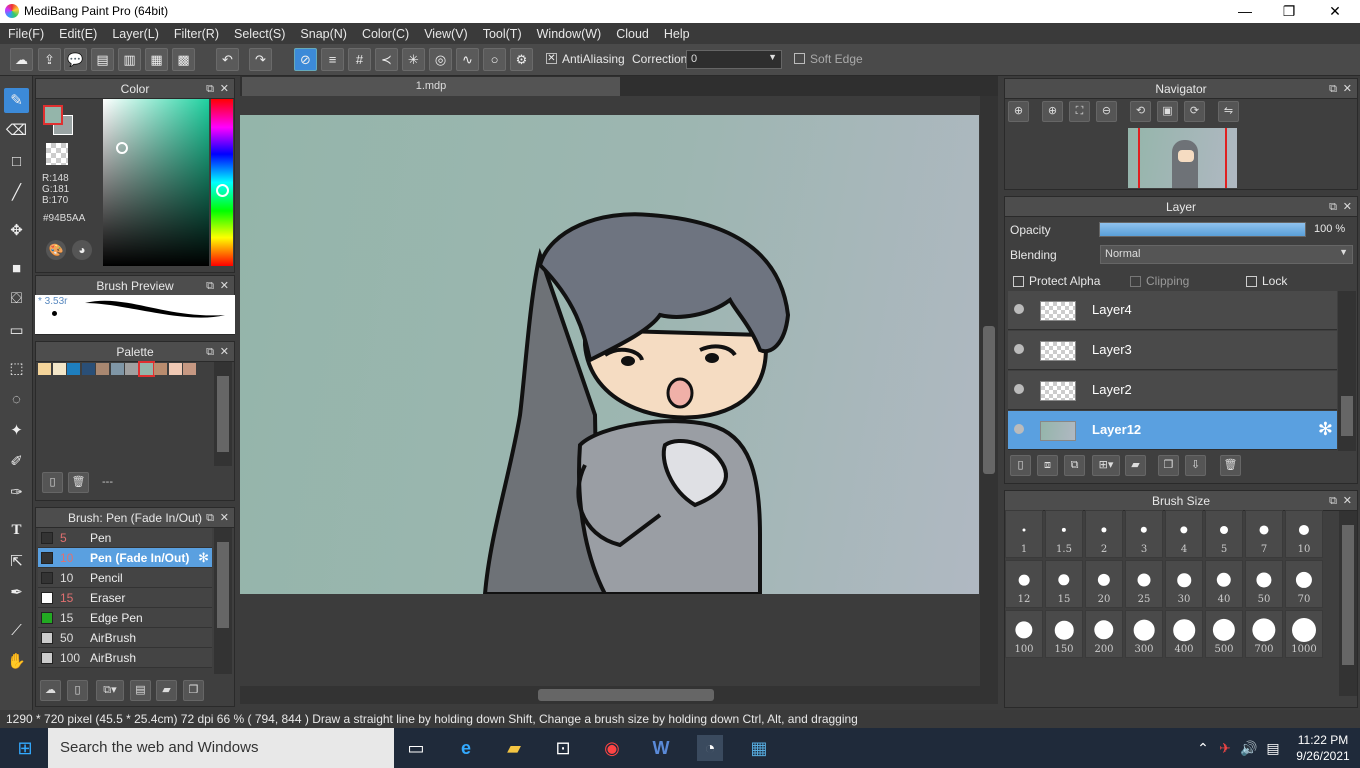  I want to click on rotate-right-icon: ⟳, so click(1194, 111).